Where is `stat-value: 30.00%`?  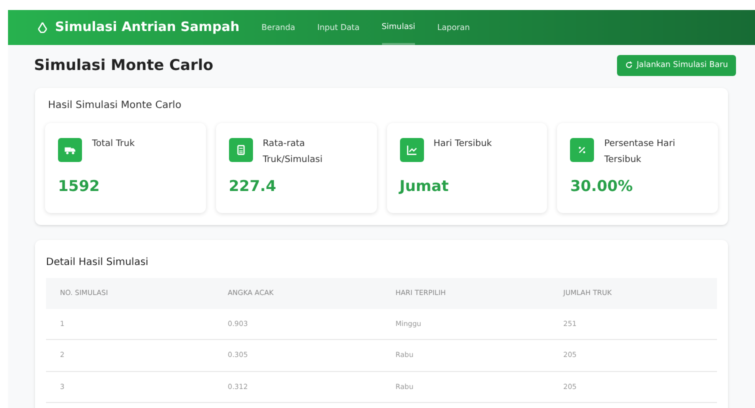 stat-value: 30.00% is located at coordinates (602, 186).